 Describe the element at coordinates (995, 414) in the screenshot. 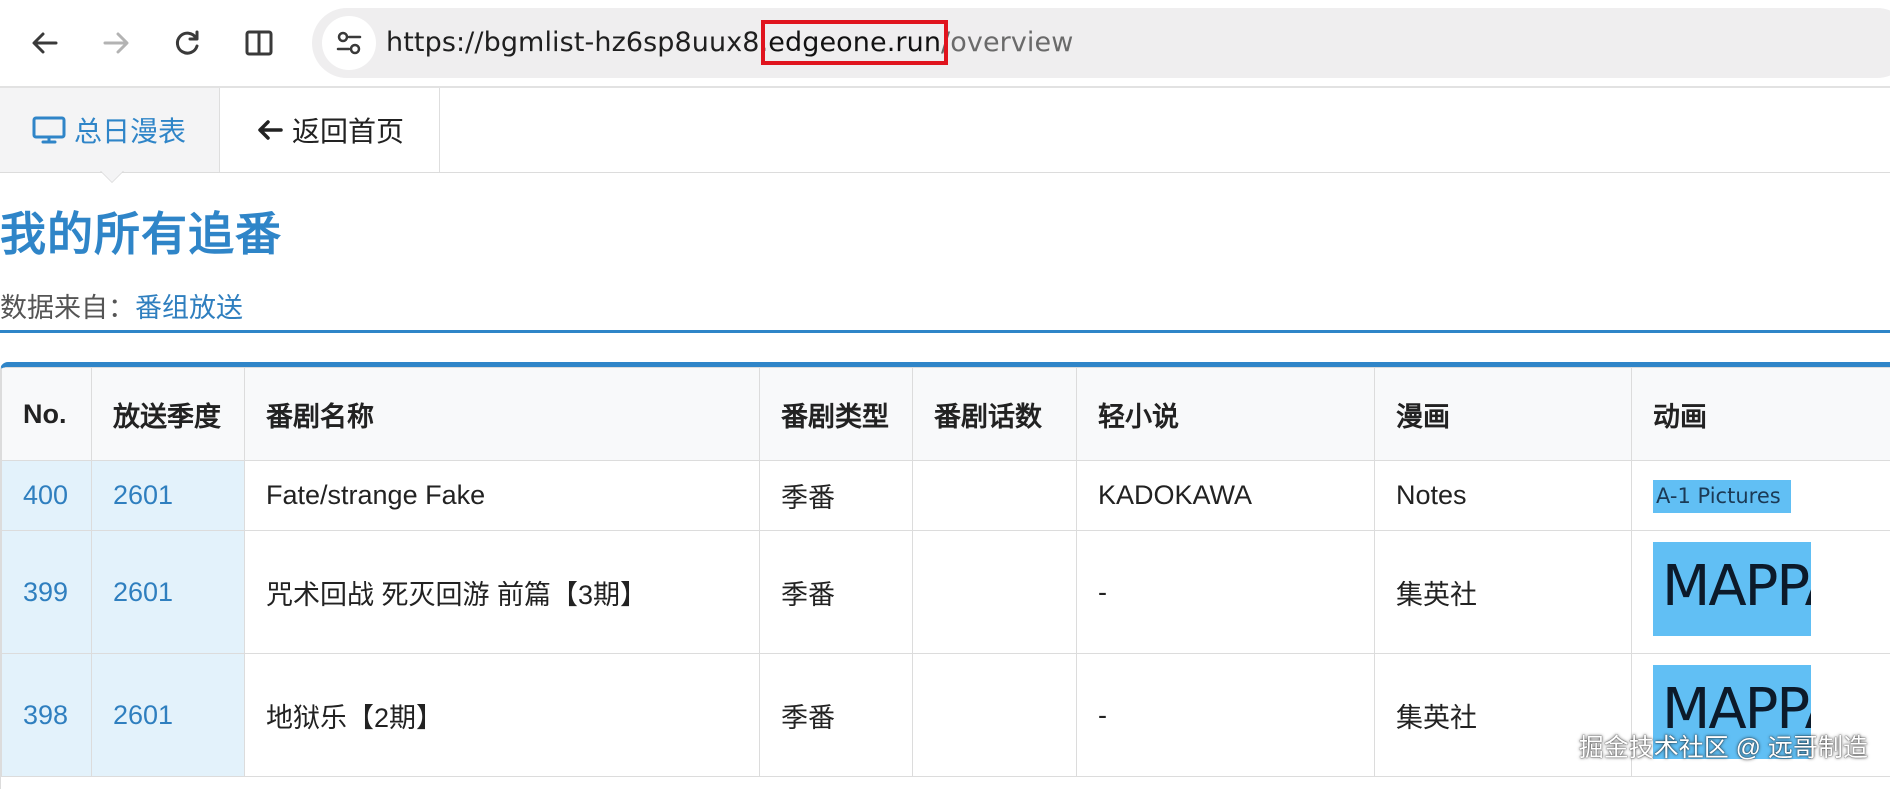

I see `header-episodes: 番剧话数` at that location.